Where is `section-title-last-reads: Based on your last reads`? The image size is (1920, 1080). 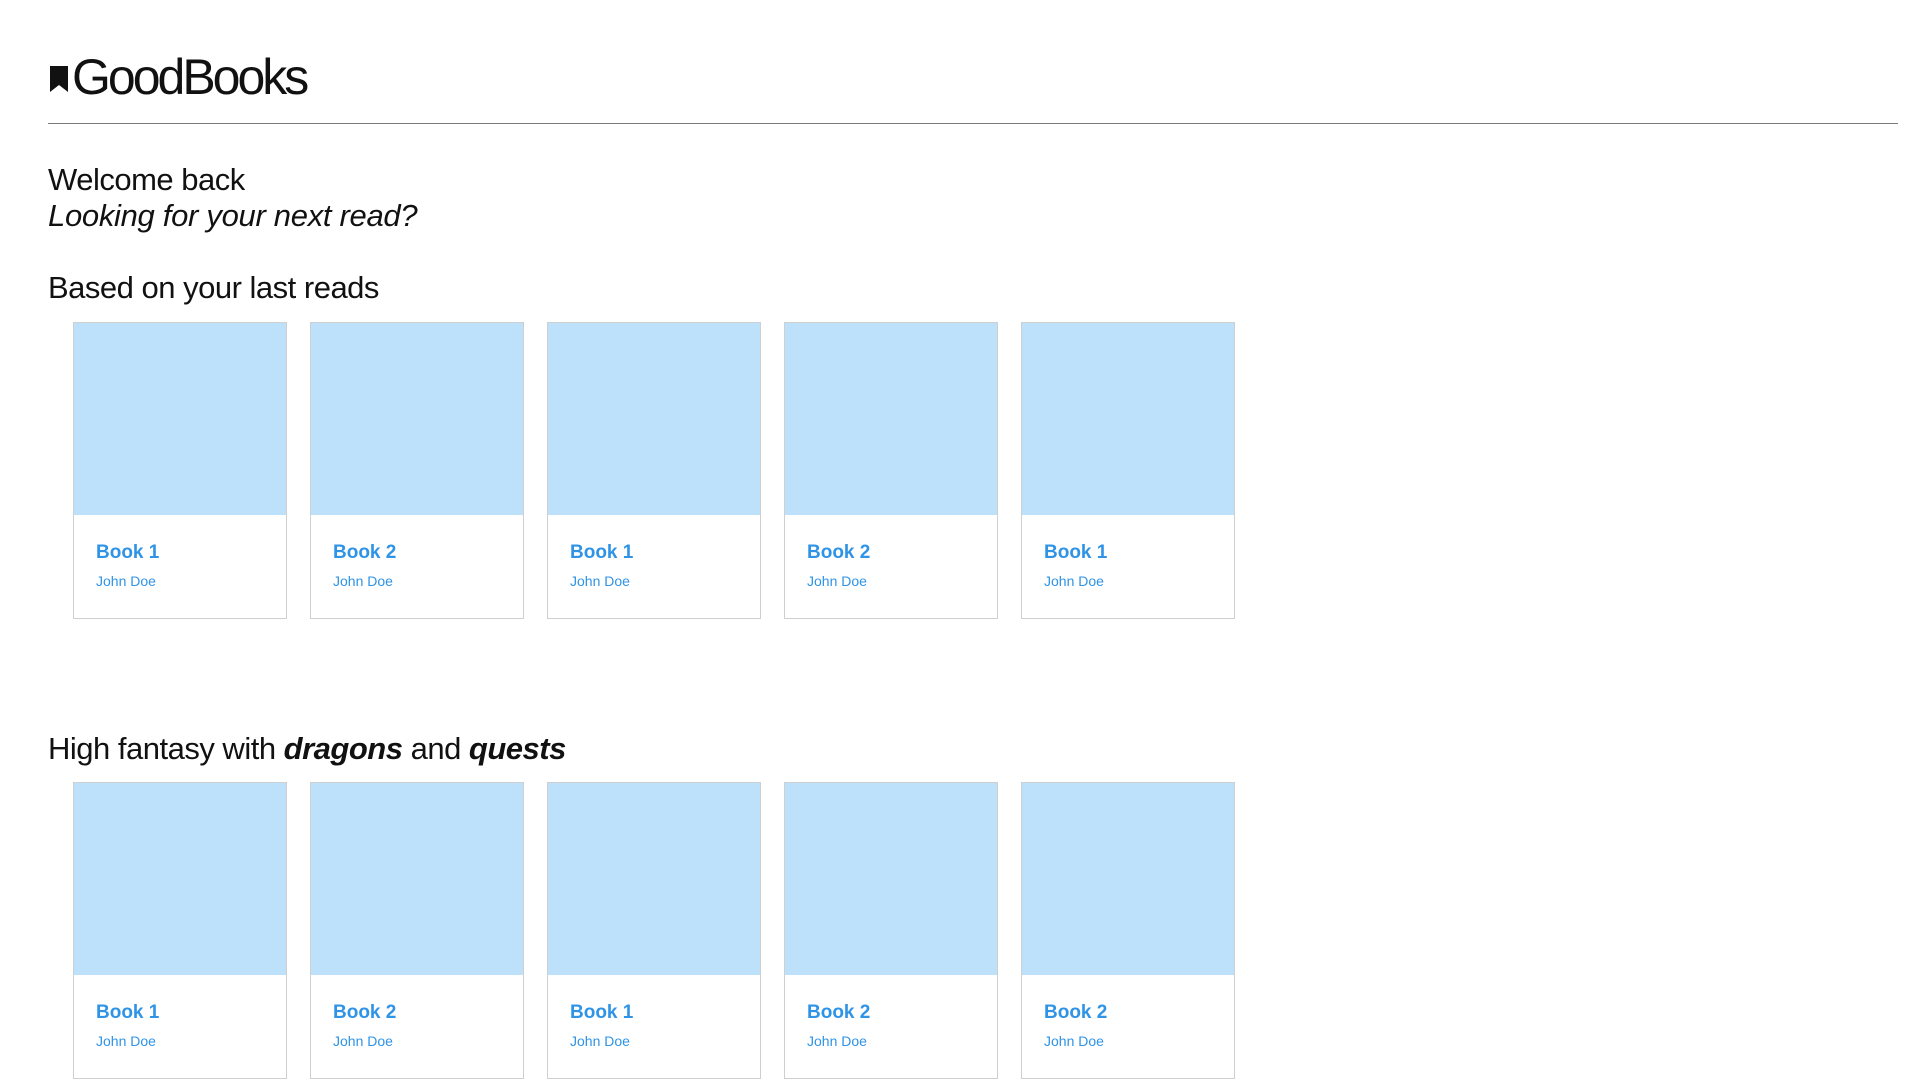 section-title-last-reads: Based on your last reads is located at coordinates (213, 287).